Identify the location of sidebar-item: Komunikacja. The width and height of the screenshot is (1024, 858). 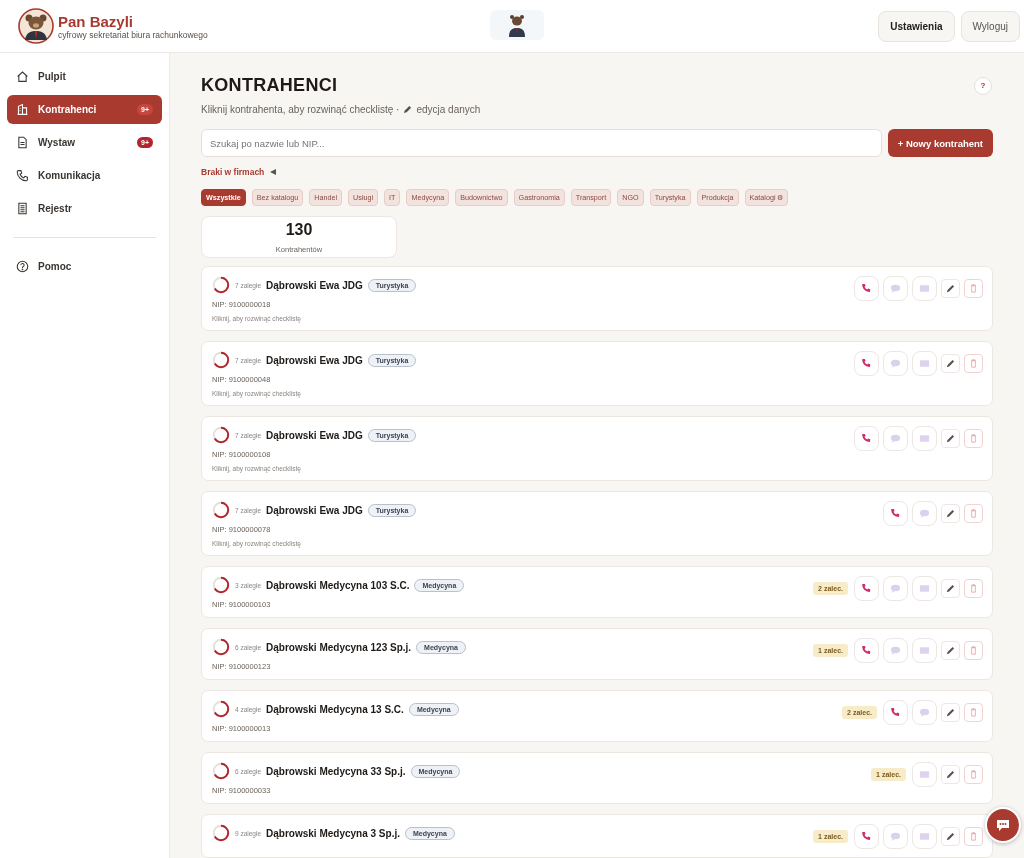
(84, 175).